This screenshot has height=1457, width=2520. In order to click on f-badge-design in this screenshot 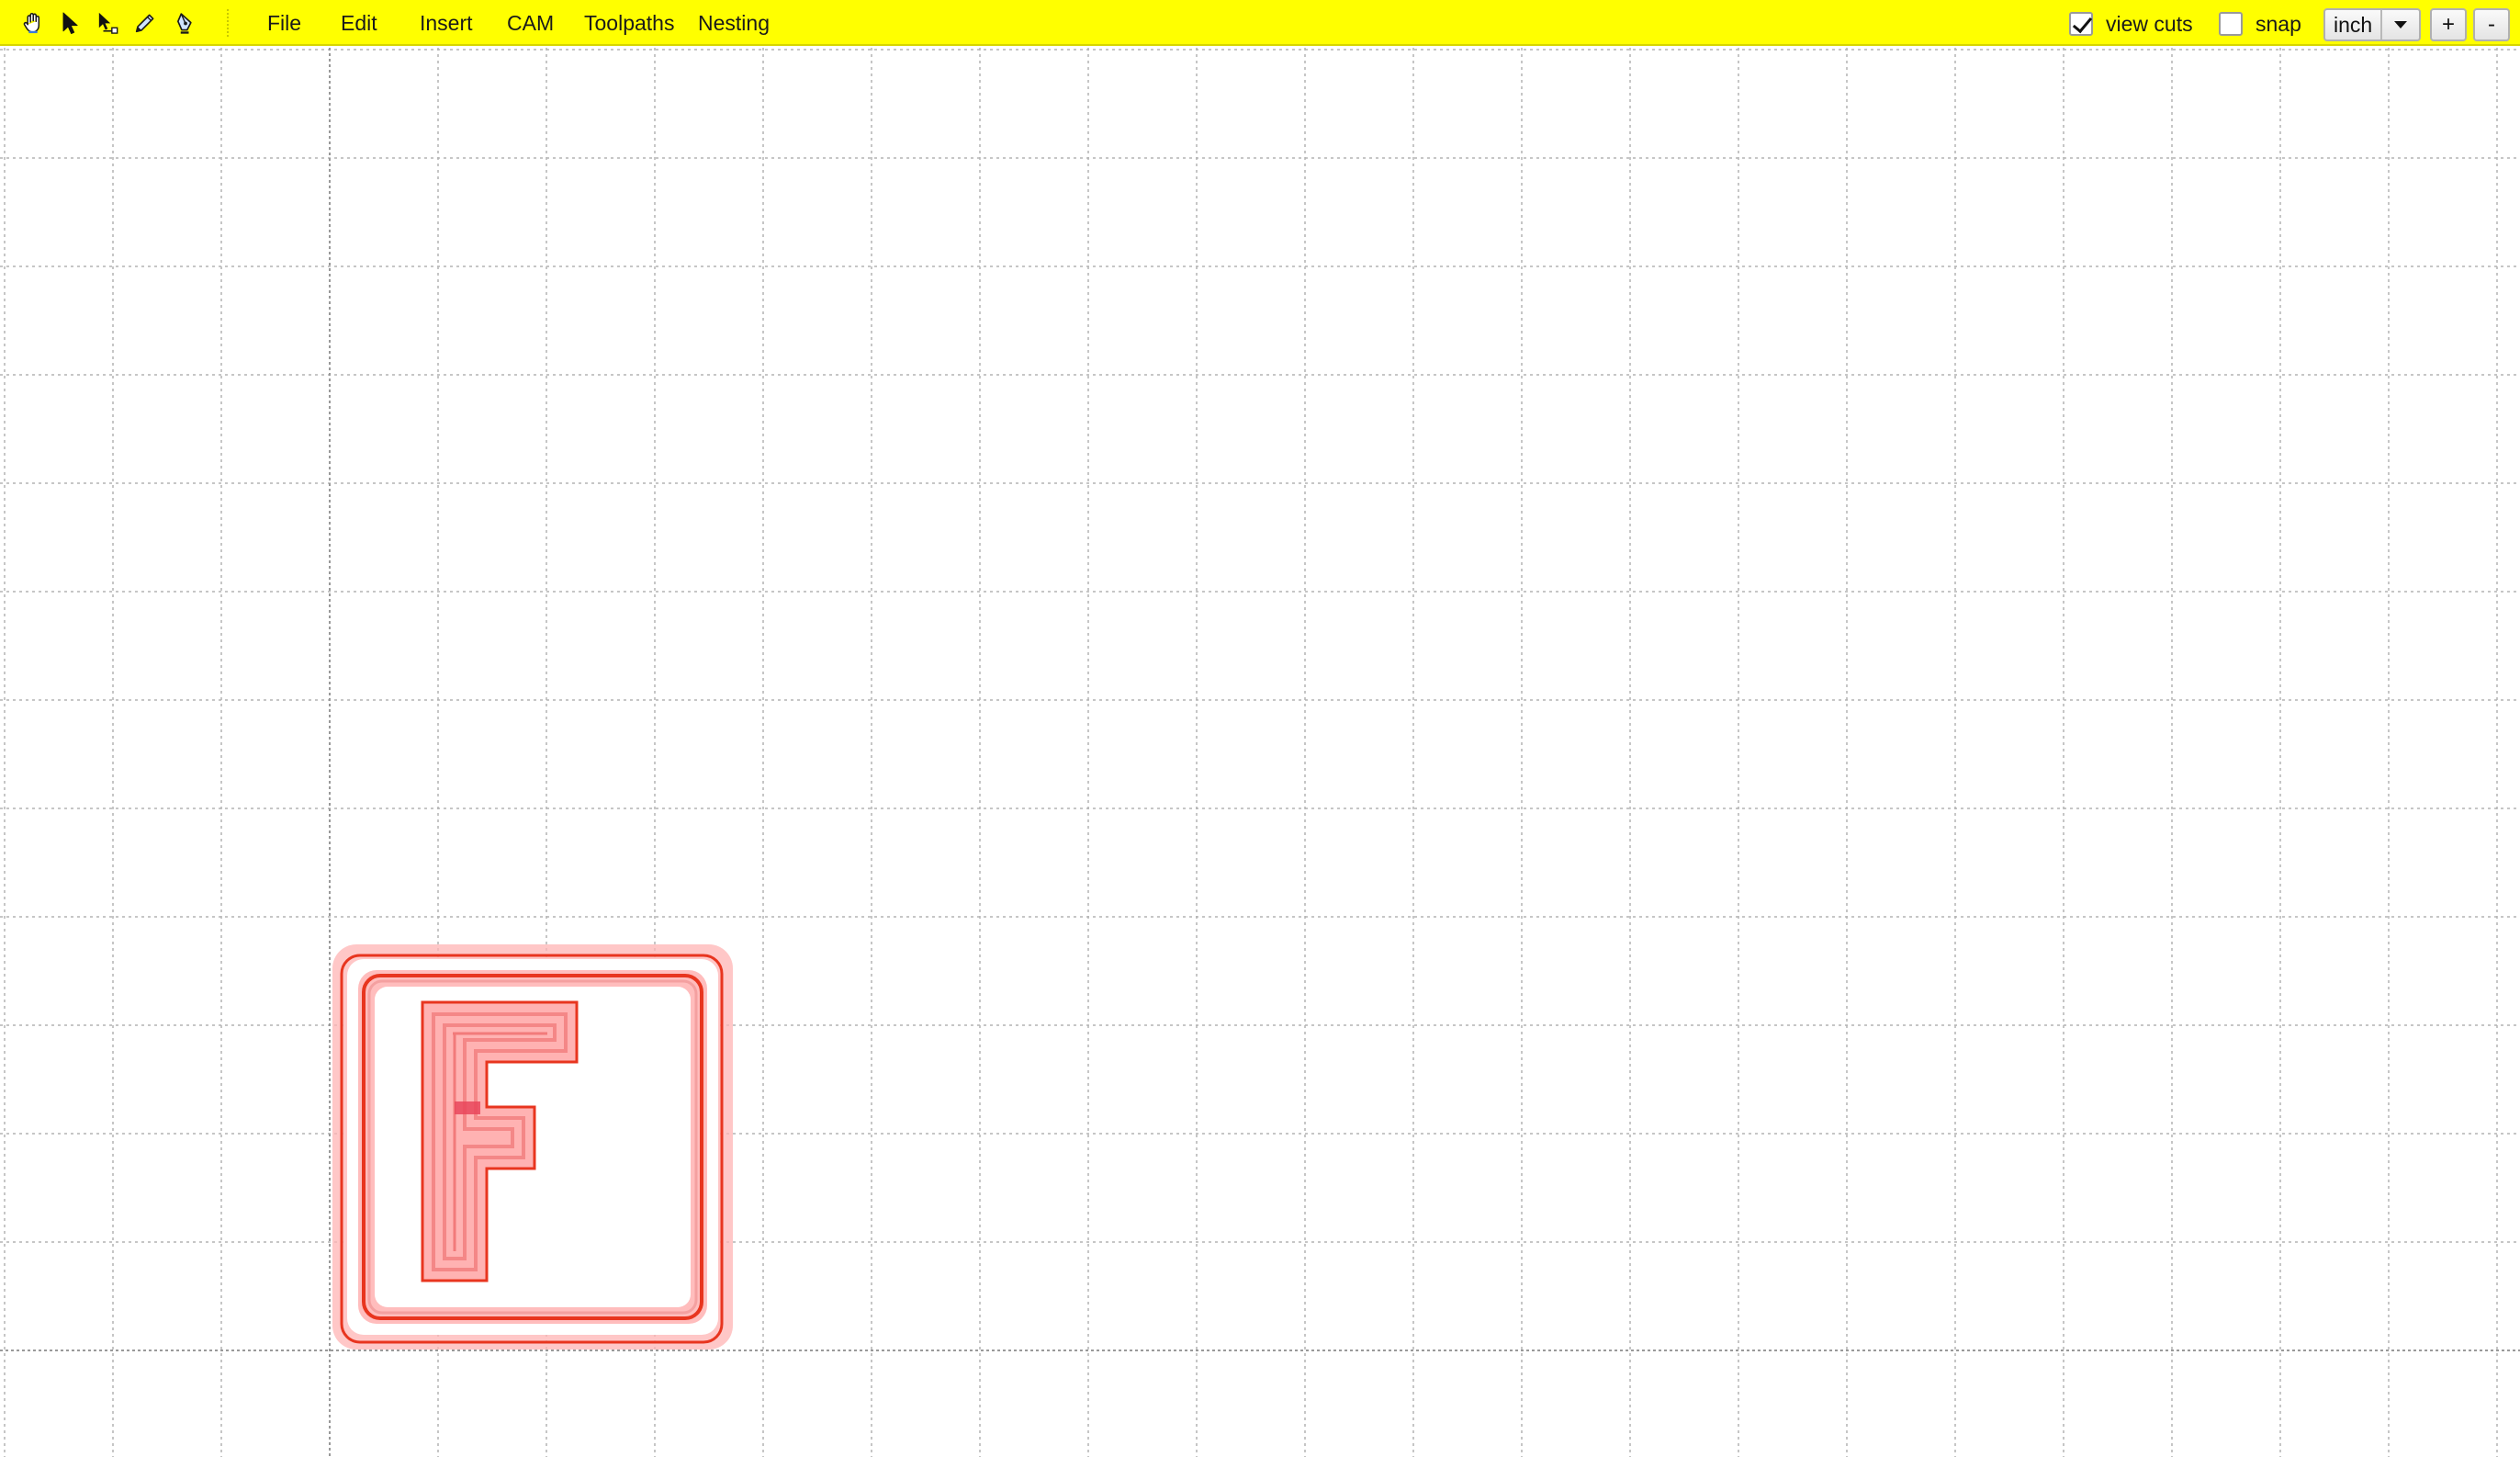, I will do `click(532, 1147)`.